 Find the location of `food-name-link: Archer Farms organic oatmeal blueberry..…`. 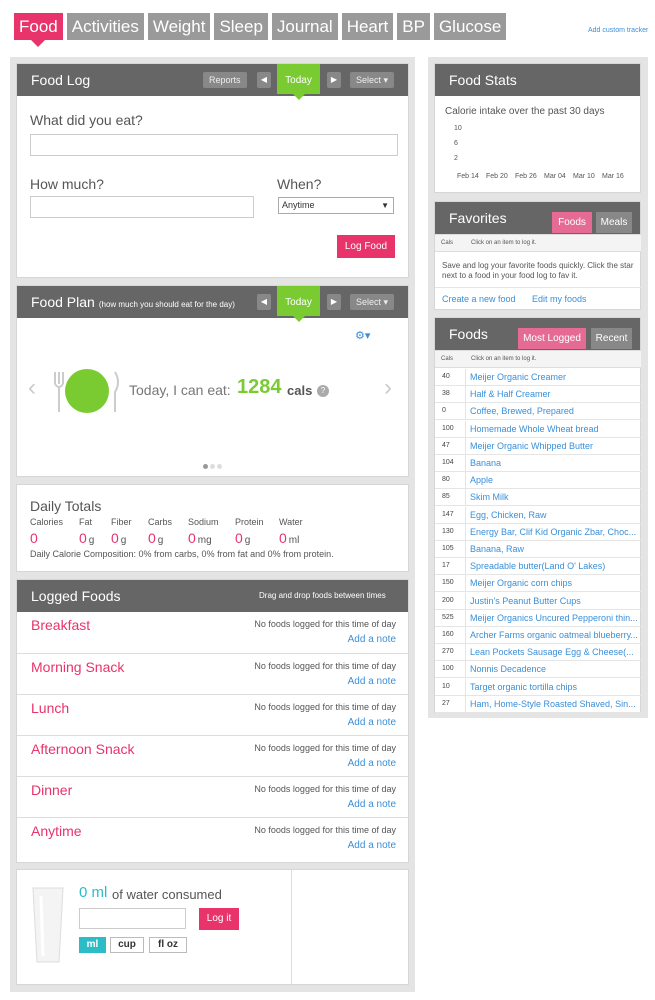

food-name-link: Archer Farms organic oatmeal blueberry..… is located at coordinates (554, 635).